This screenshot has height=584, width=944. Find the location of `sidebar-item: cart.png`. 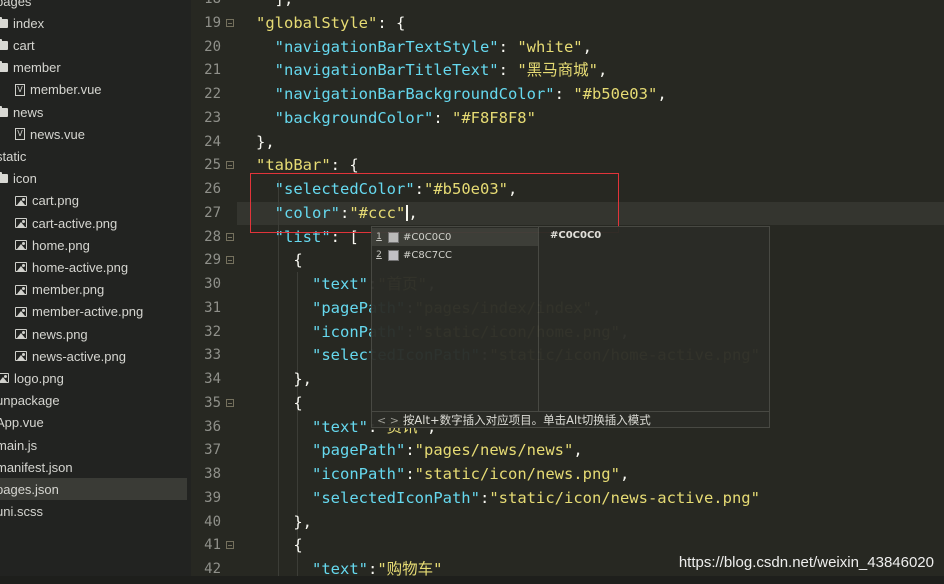

sidebar-item: cart.png is located at coordinates (95, 201).